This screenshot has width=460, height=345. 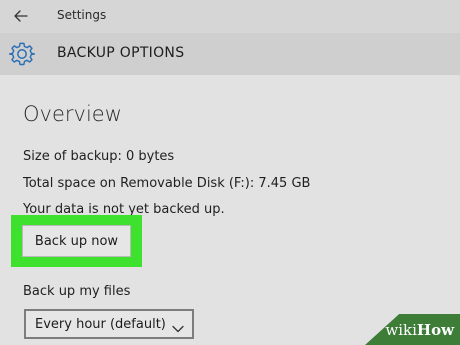 I want to click on back-up-now-button: Back up now, so click(x=76, y=241).